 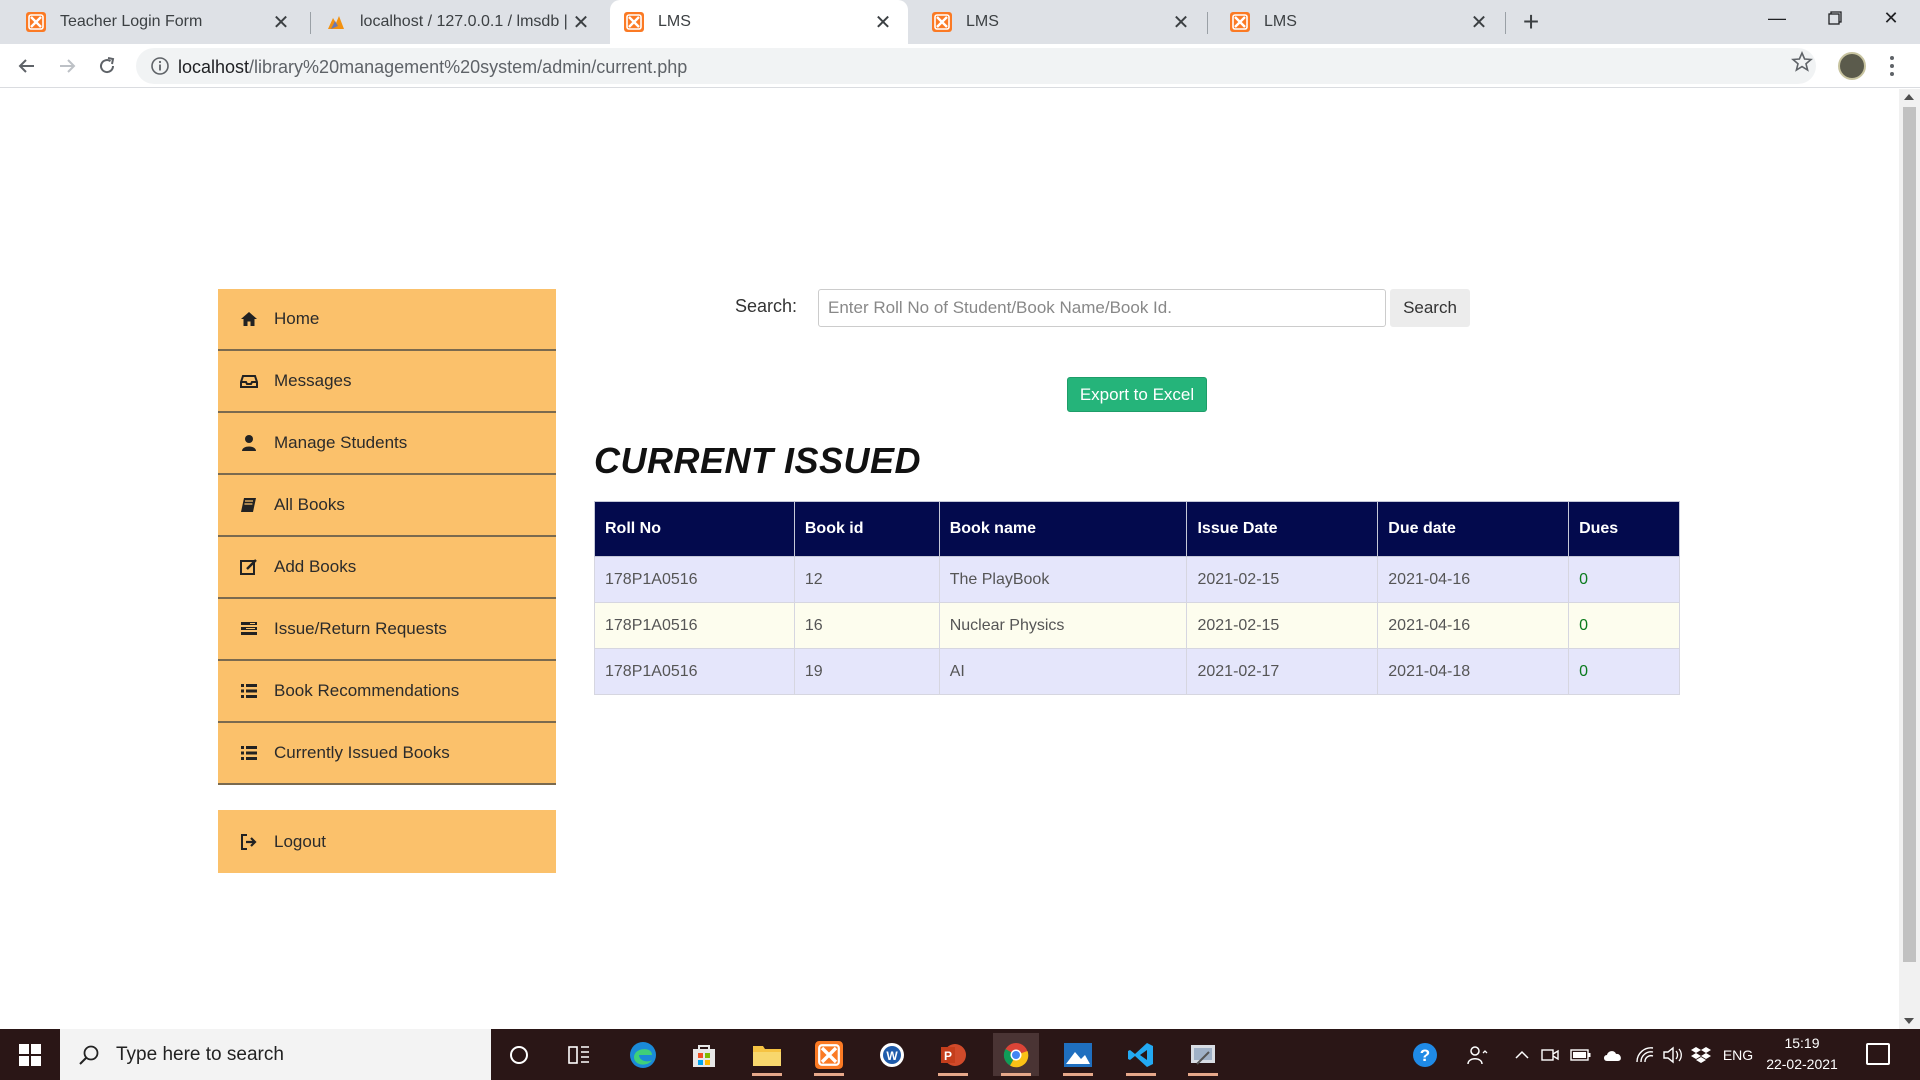 I want to click on vscode-icon, so click(x=1140, y=1054).